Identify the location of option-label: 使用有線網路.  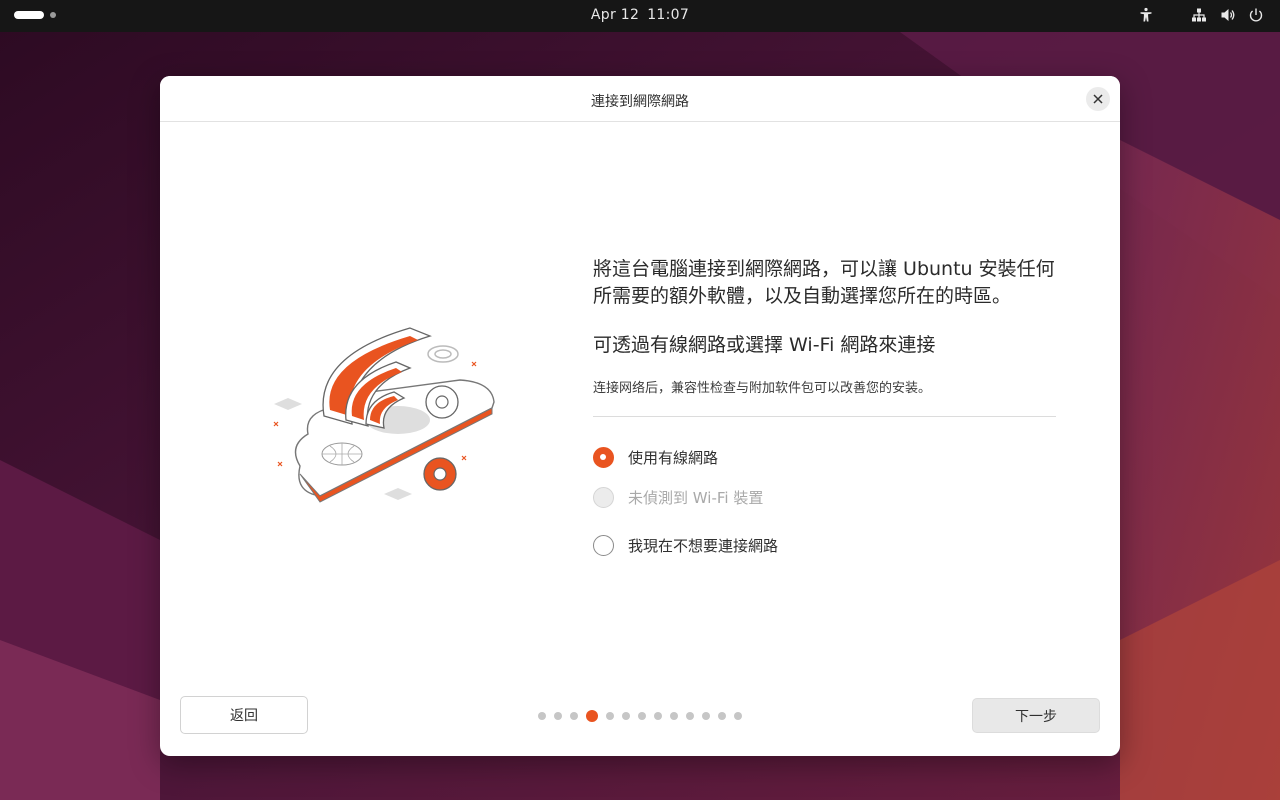
(673, 457).